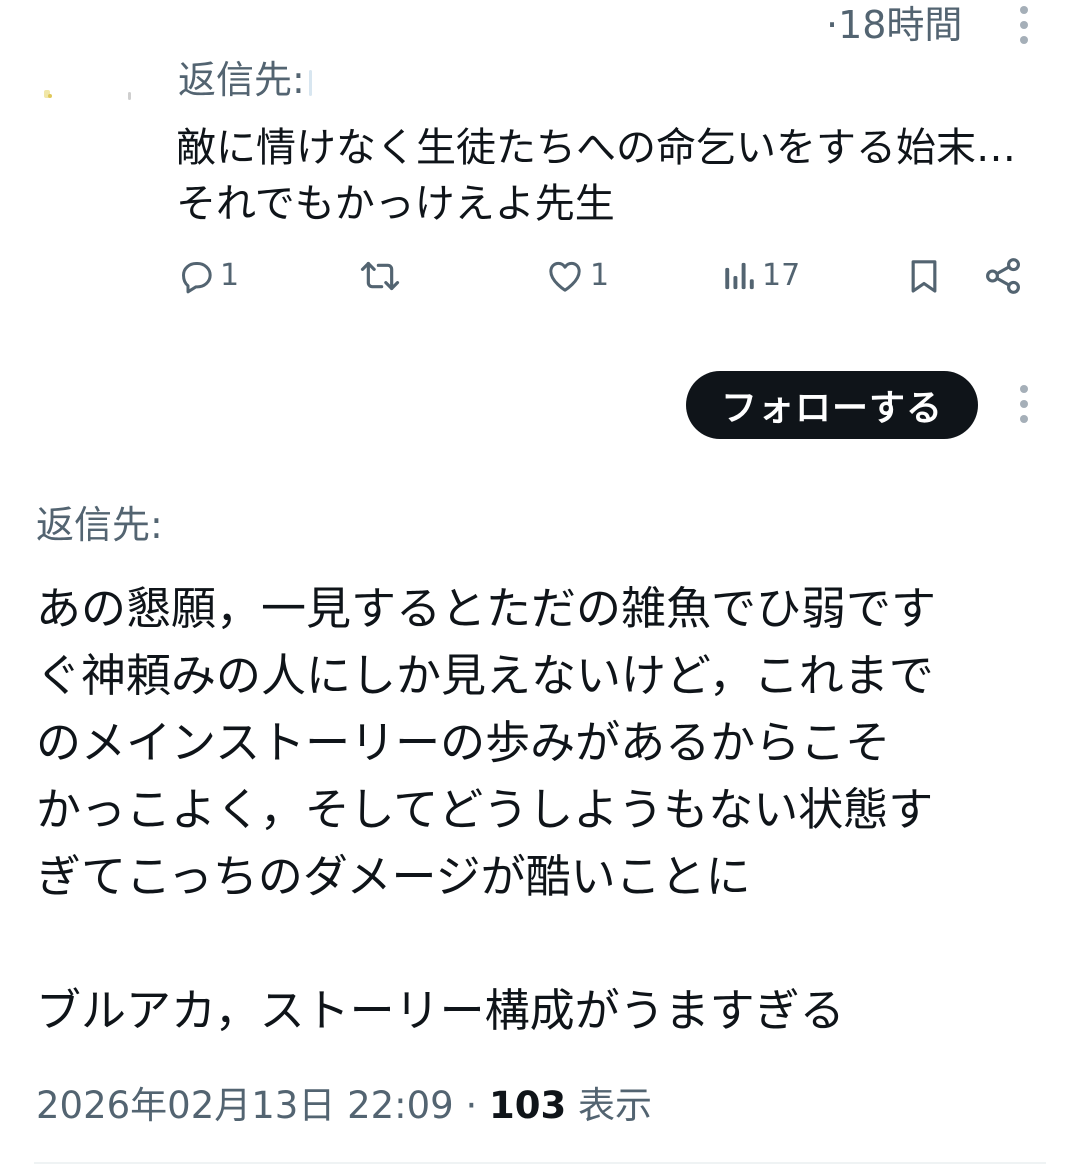 The height and width of the screenshot is (1168, 1080). Describe the element at coordinates (393, 876) in the screenshot. I see `main-body-line: ぎてこっちのダメージが酷いことに` at that location.